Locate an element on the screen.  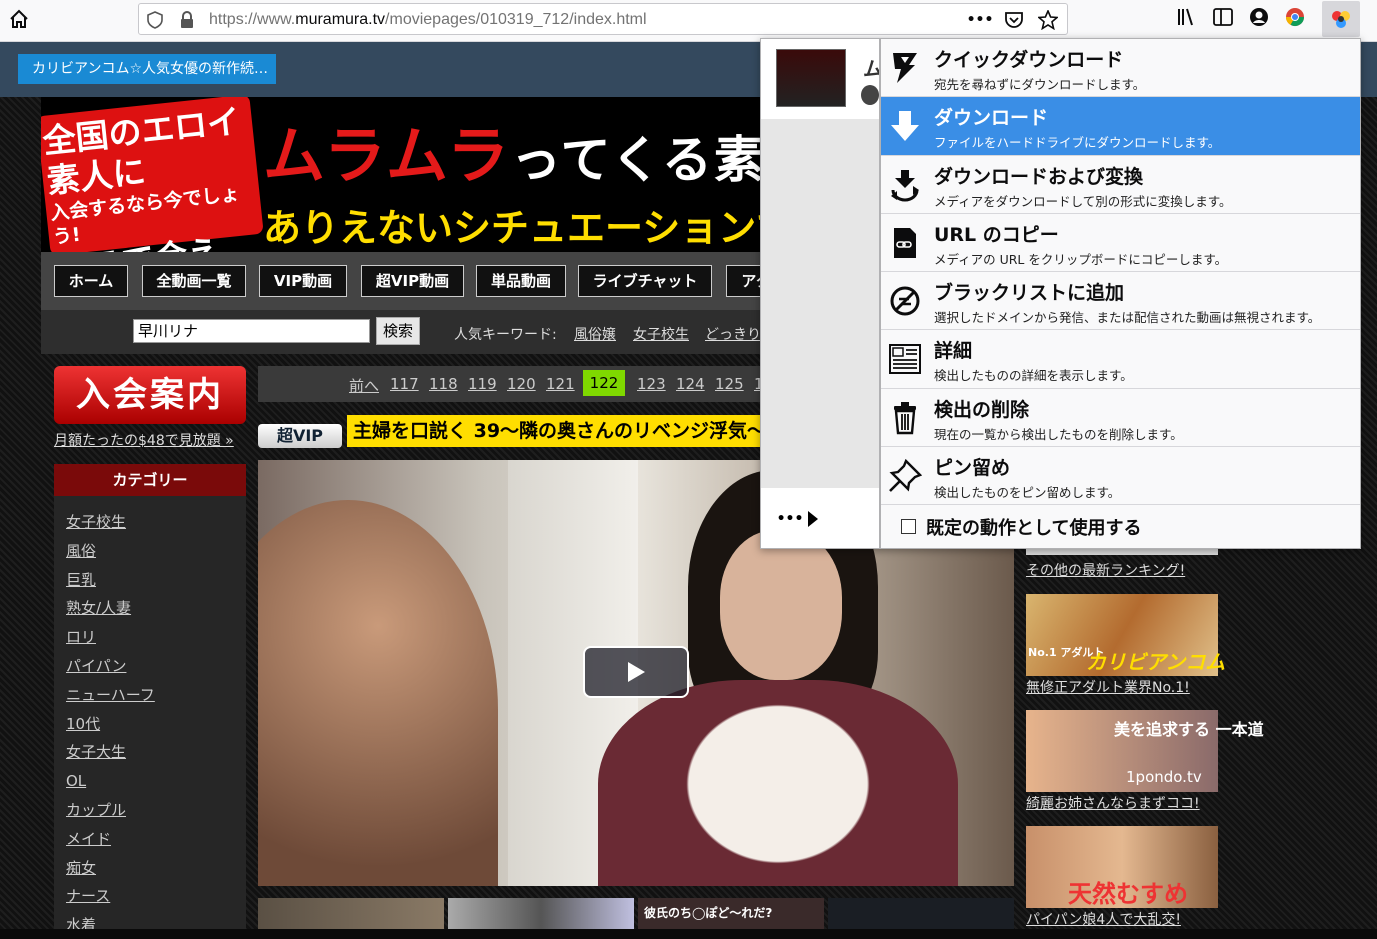
keyword-link: 風俗嬢 is located at coordinates (595, 334).